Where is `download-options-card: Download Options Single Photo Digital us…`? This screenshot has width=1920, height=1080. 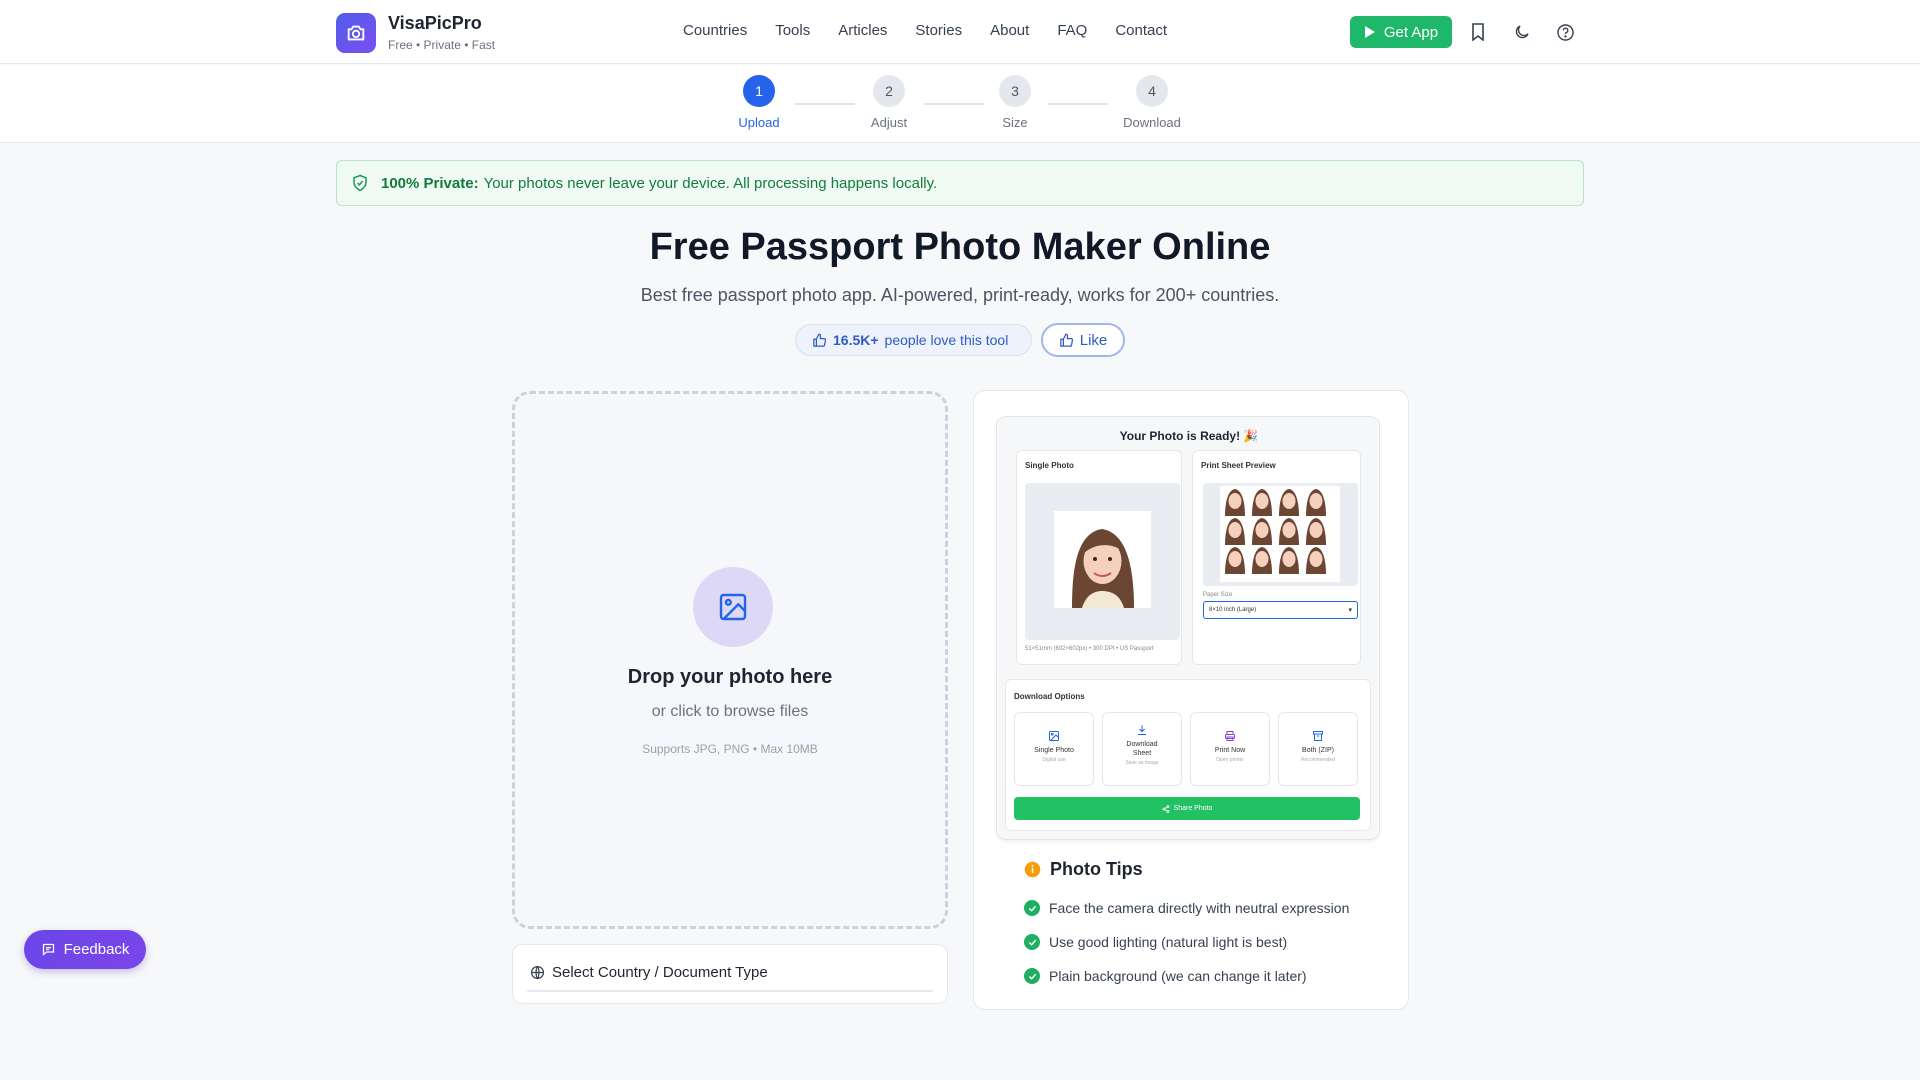 download-options-card: Download Options Single Photo Digital us… is located at coordinates (1188, 755).